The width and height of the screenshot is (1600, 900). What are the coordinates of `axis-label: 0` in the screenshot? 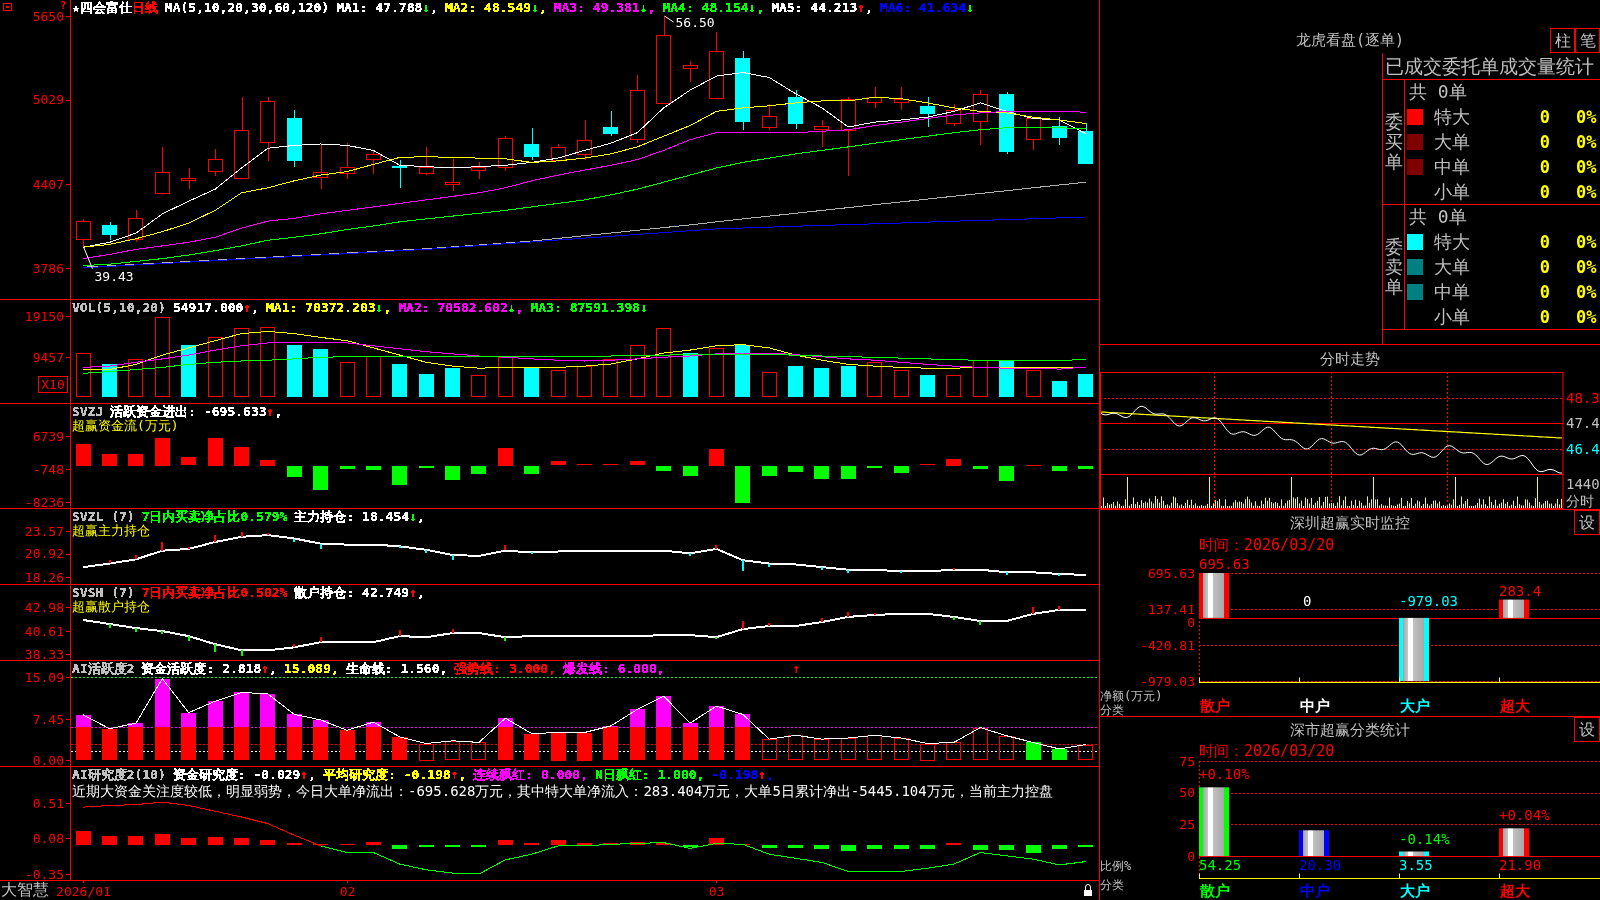 It's located at (1191, 622).